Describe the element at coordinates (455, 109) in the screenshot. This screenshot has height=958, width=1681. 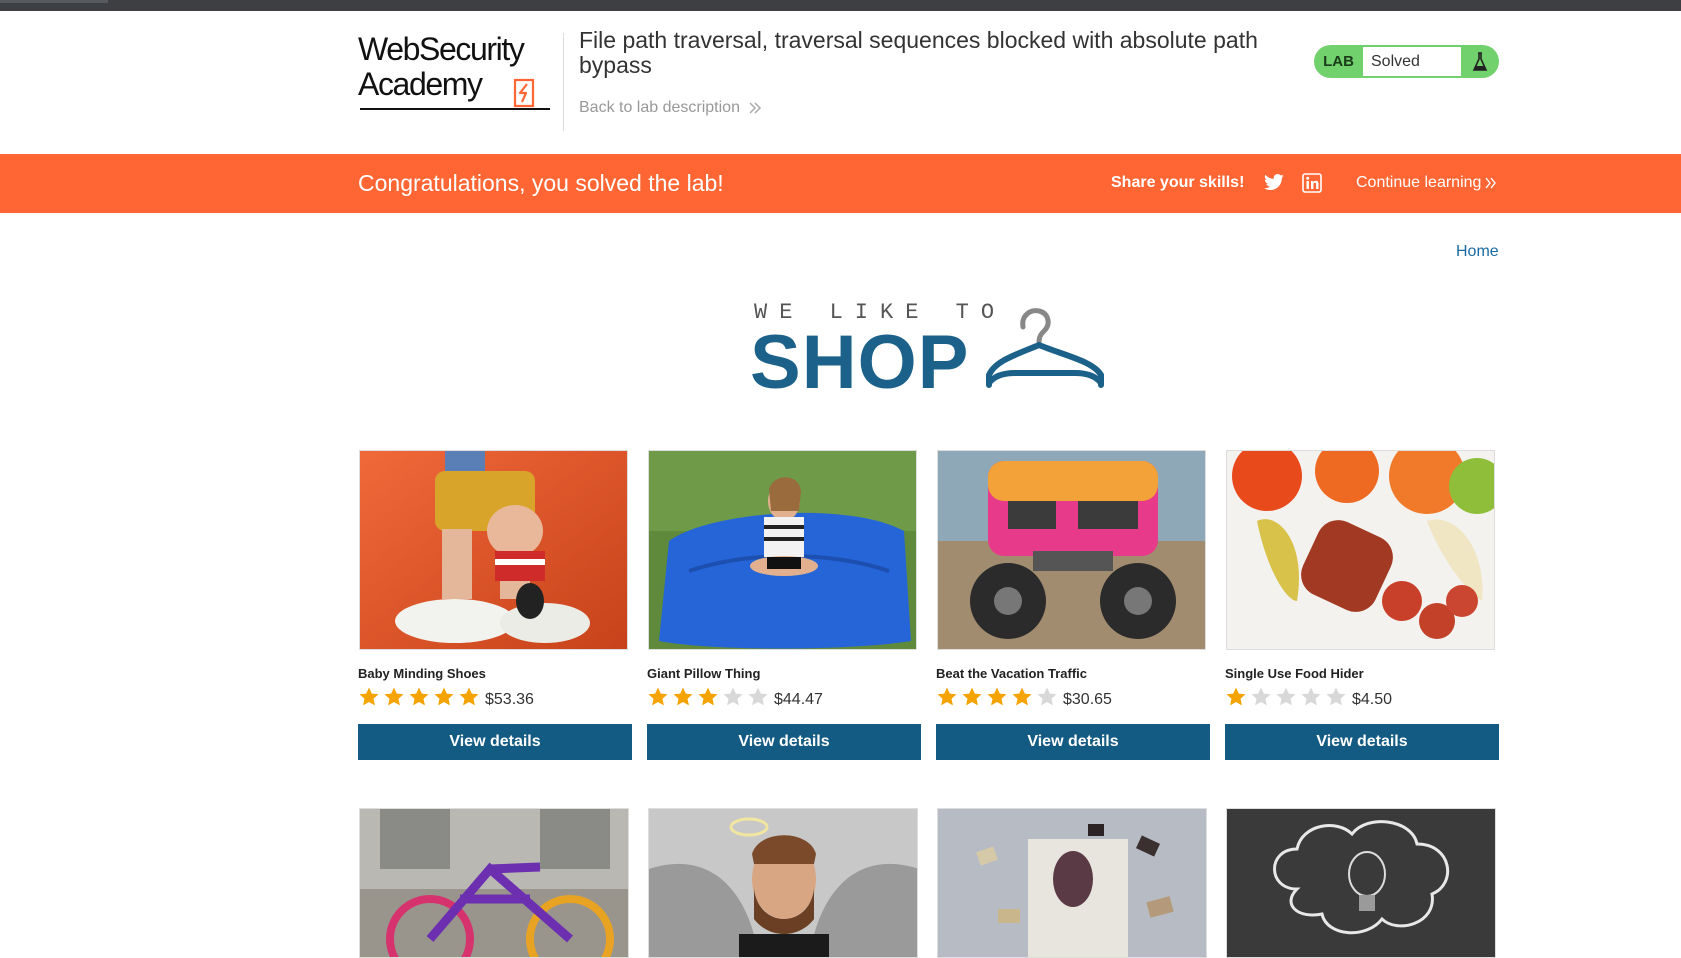
I see `logo-underline` at that location.